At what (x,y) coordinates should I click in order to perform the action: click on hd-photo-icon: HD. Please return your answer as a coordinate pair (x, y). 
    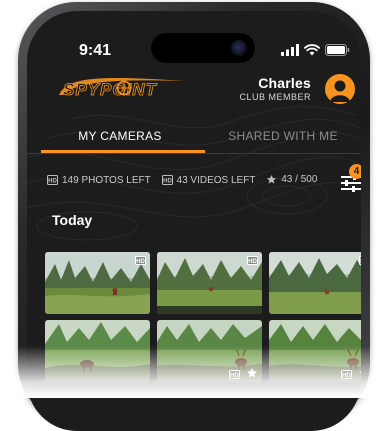
    Looking at the image, I should click on (52, 180).